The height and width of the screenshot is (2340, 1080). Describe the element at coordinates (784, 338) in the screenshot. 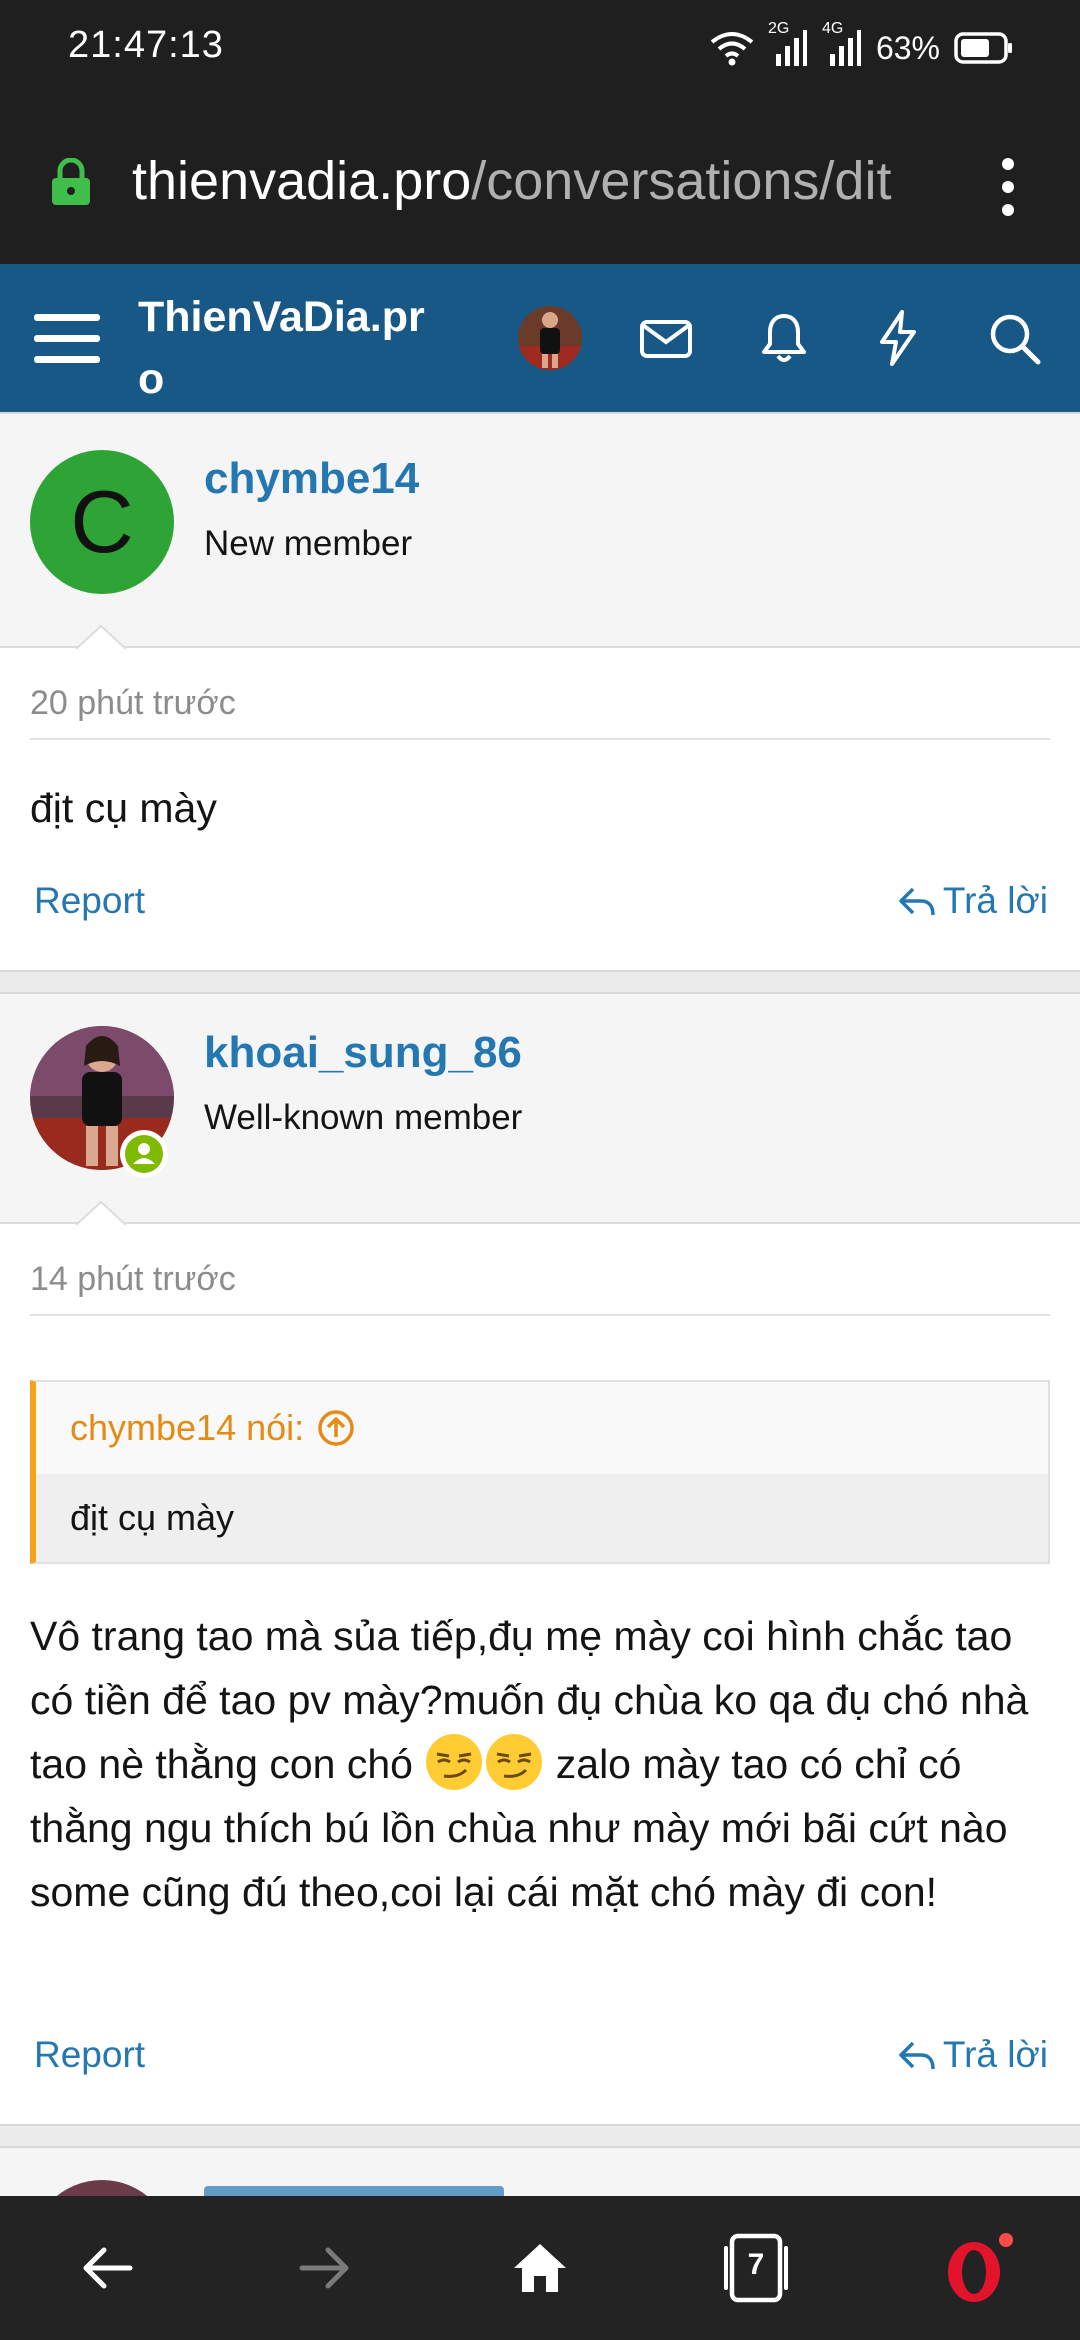

I see `bell-icon` at that location.